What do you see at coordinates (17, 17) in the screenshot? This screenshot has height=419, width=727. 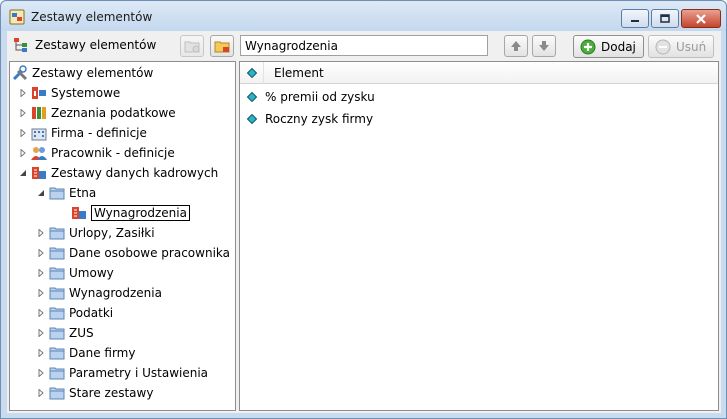 I see `app-icon` at bounding box center [17, 17].